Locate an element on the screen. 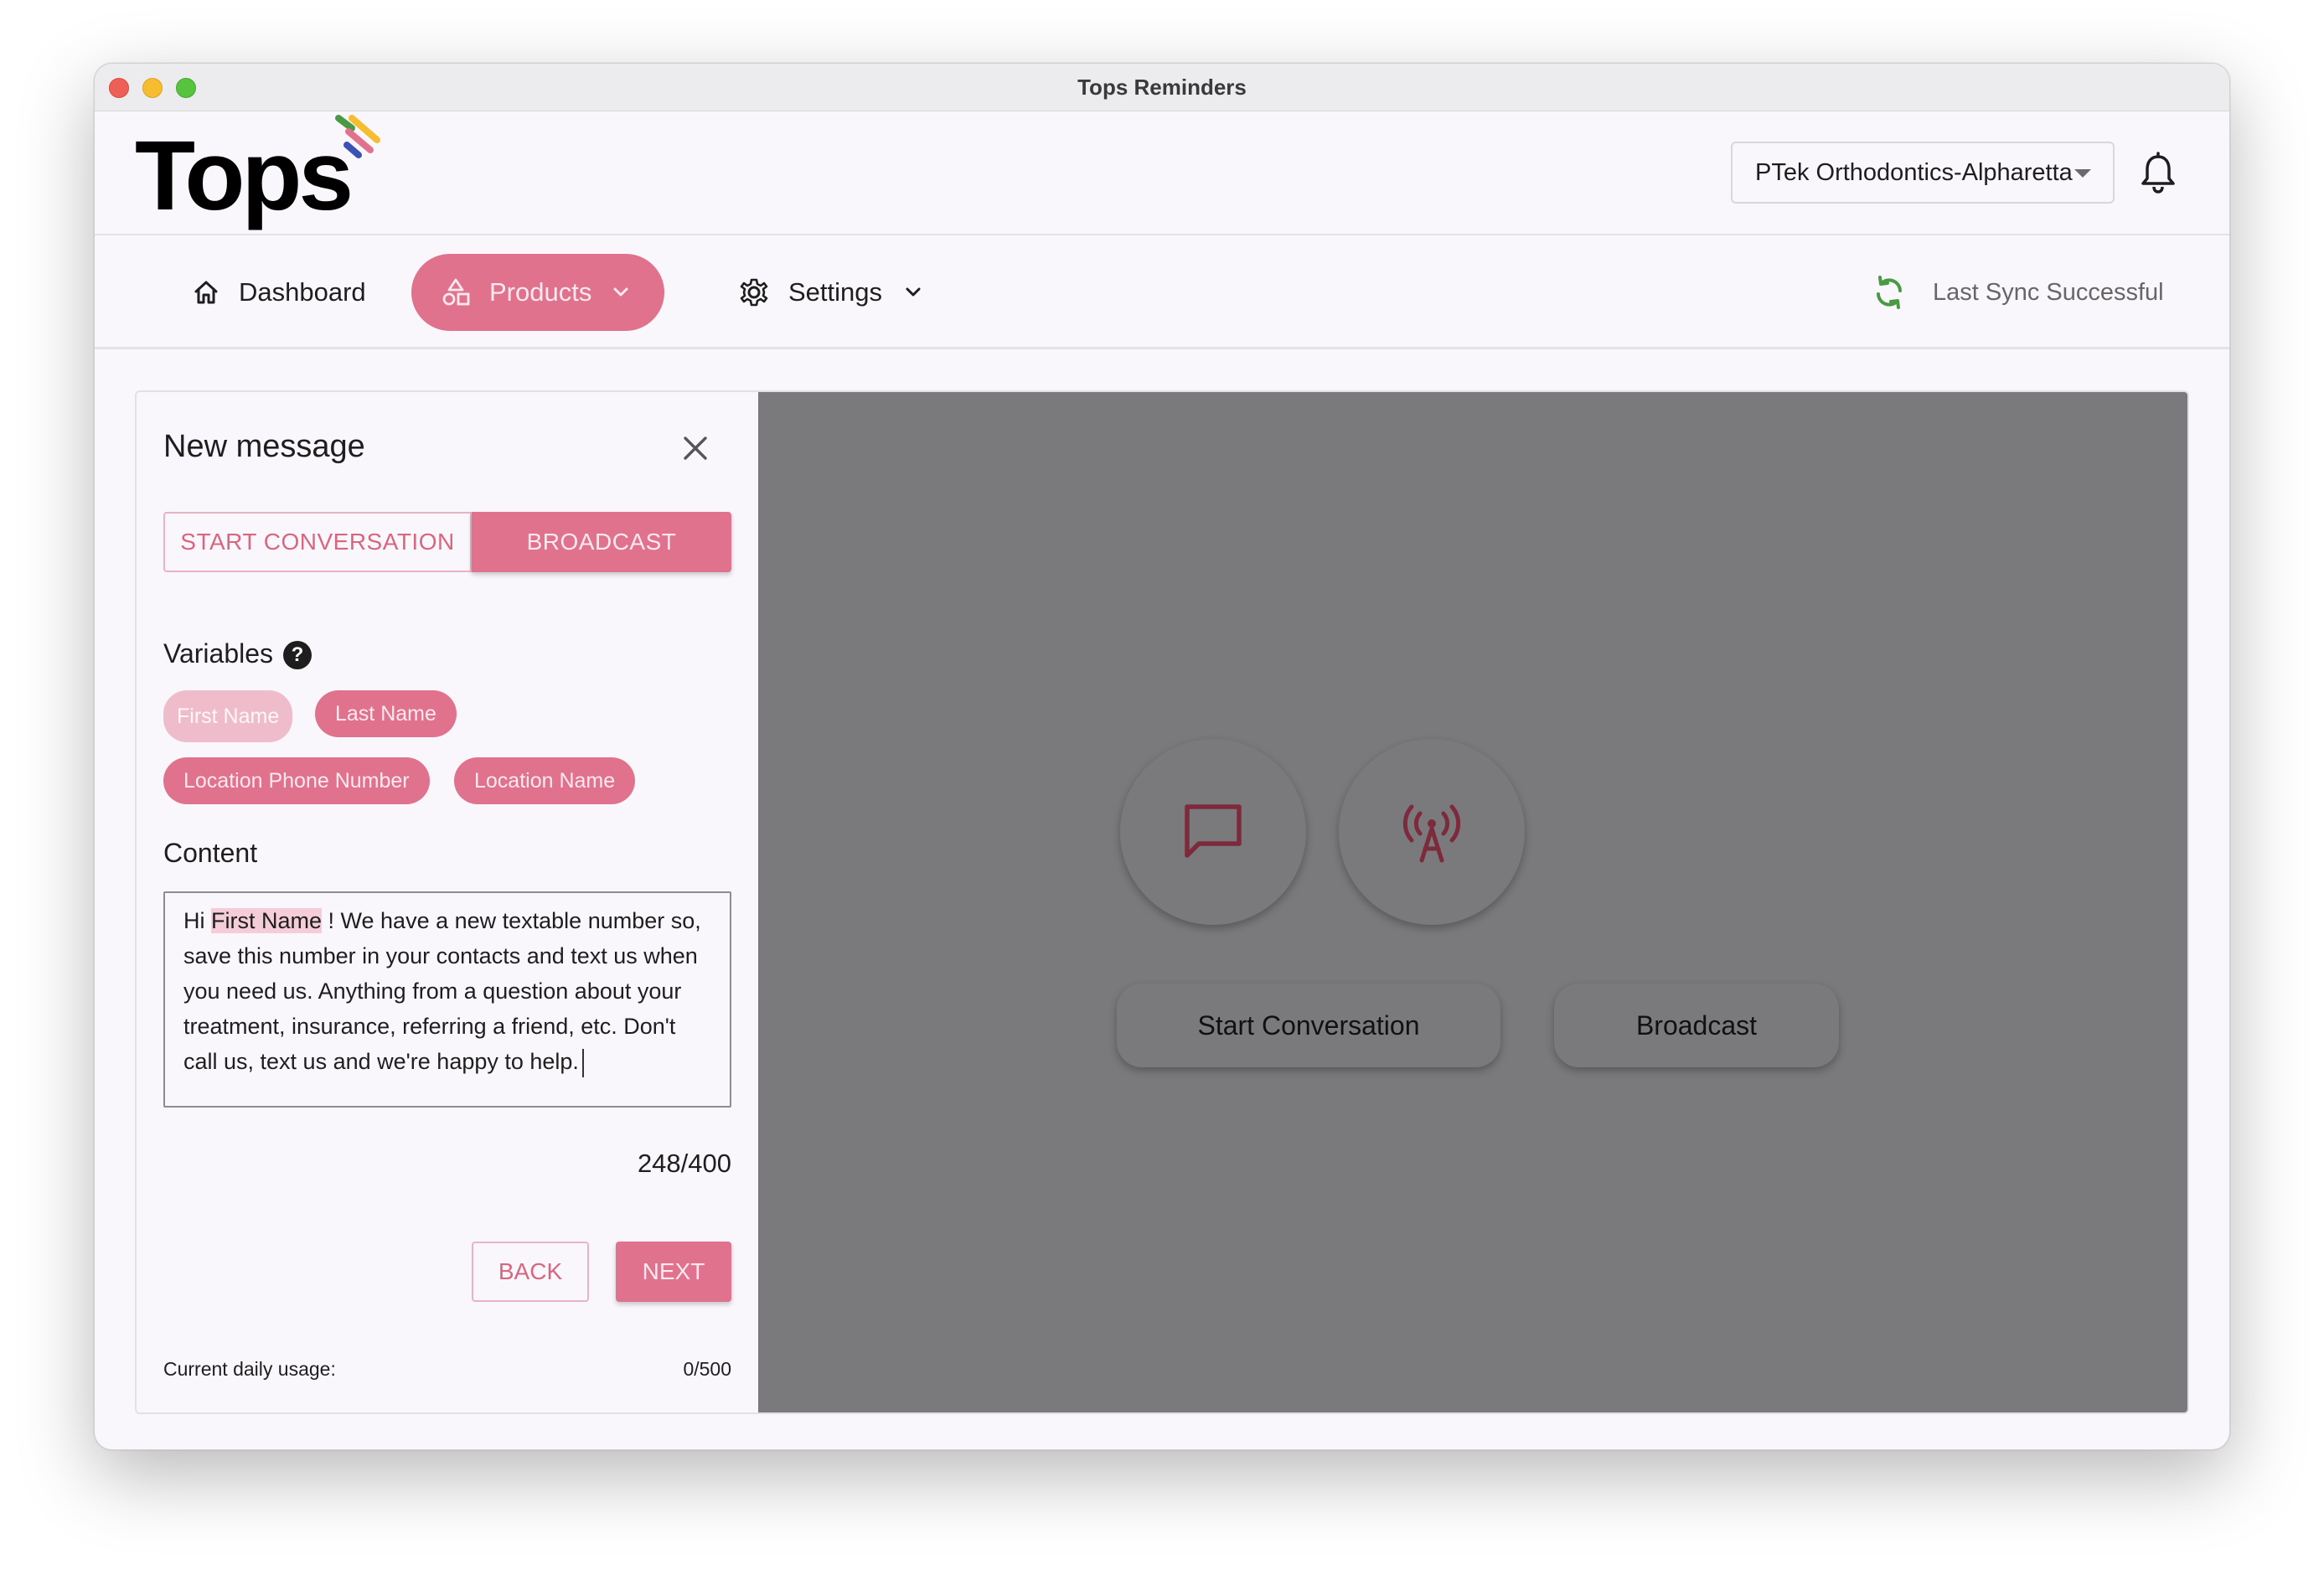 Image resolution: width=2324 pixels, height=1575 pixels. variable-chip-first-name: First Name is located at coordinates (228, 716).